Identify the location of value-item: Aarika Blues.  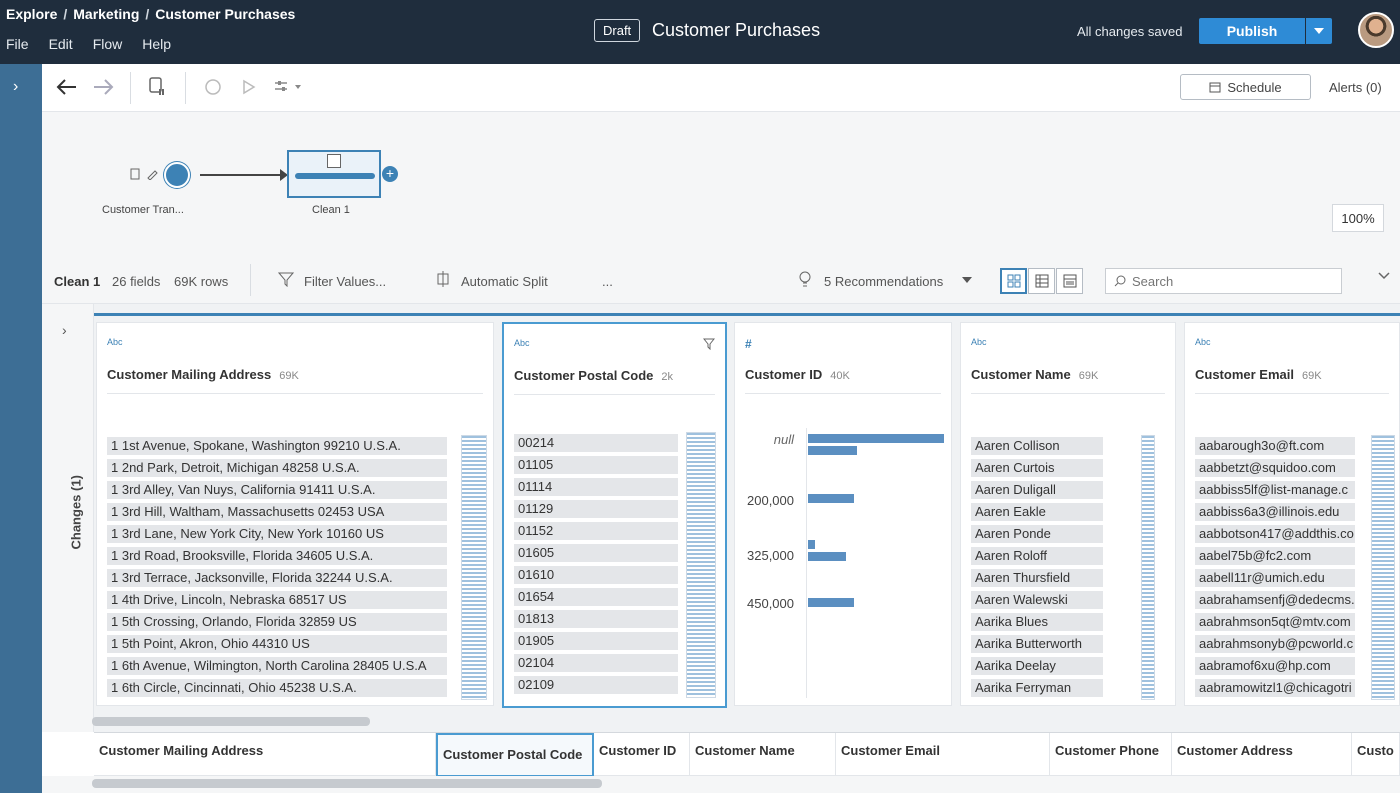
(1037, 622).